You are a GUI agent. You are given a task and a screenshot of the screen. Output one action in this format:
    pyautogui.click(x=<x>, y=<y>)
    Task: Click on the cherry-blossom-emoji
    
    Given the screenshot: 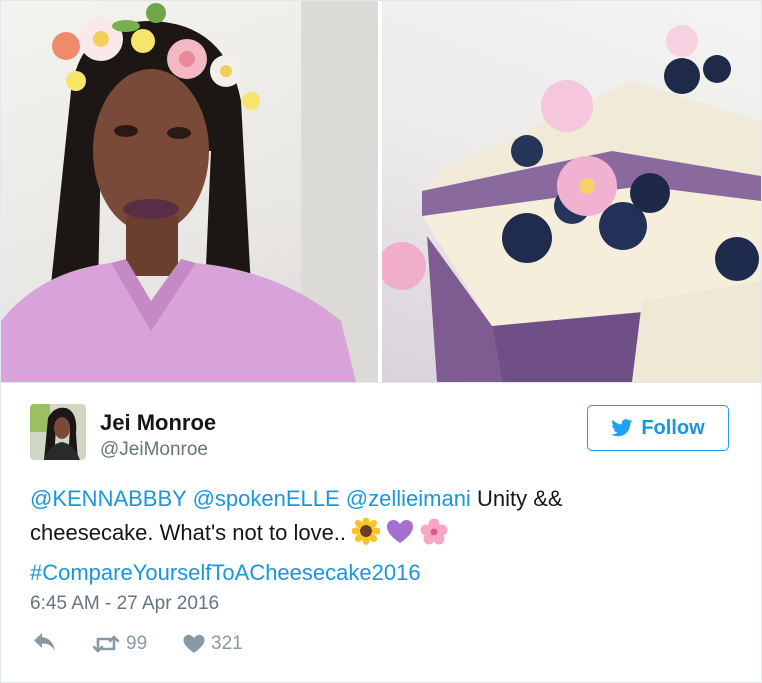 What is the action you would take?
    pyautogui.click(x=434, y=537)
    